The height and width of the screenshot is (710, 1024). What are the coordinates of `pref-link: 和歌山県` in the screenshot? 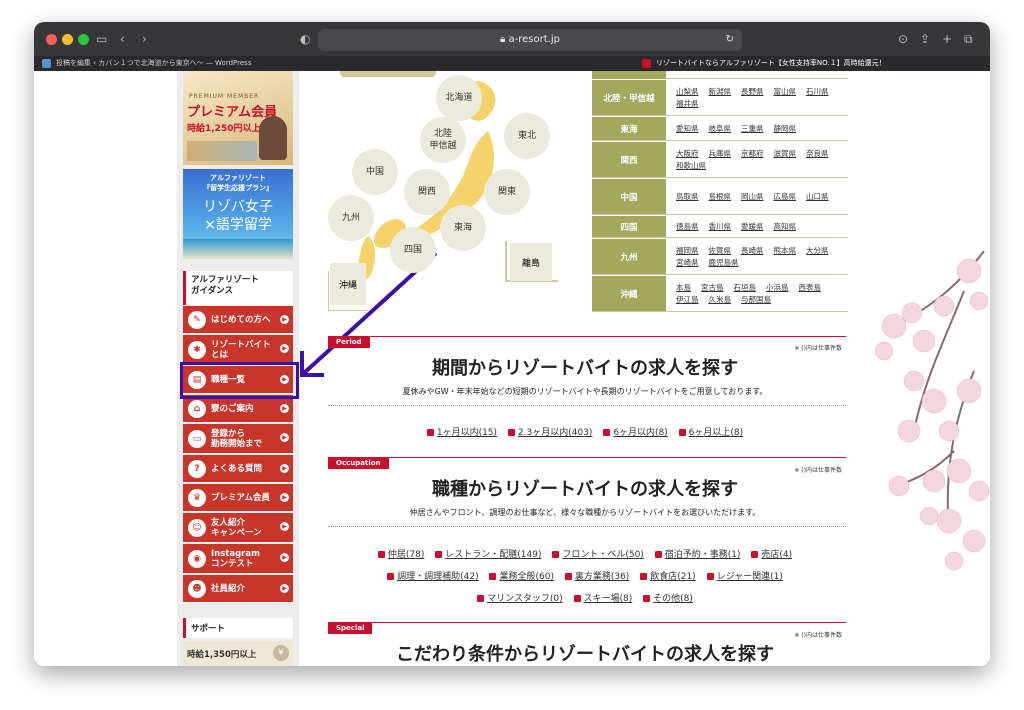 It's located at (691, 166).